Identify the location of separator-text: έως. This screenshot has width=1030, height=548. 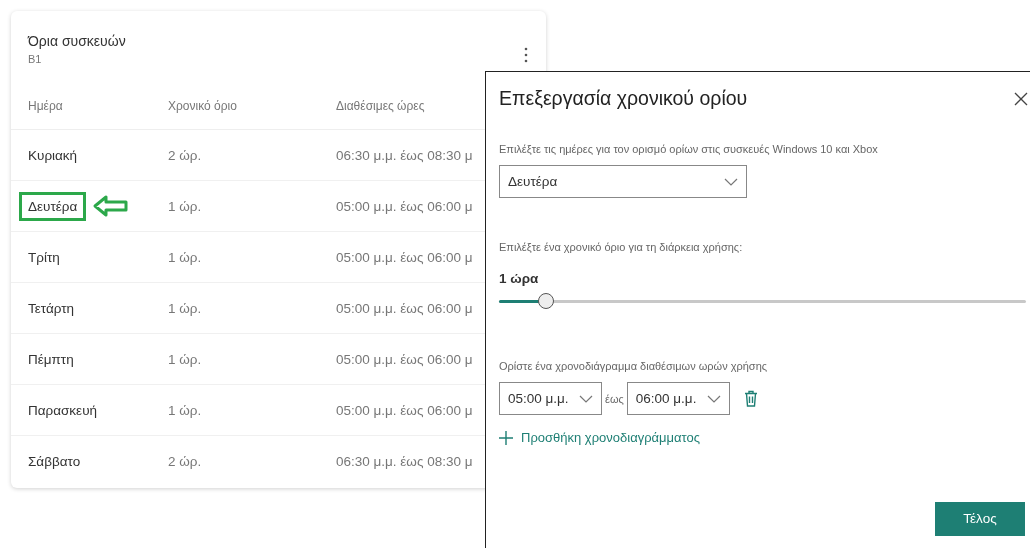
(614, 398).